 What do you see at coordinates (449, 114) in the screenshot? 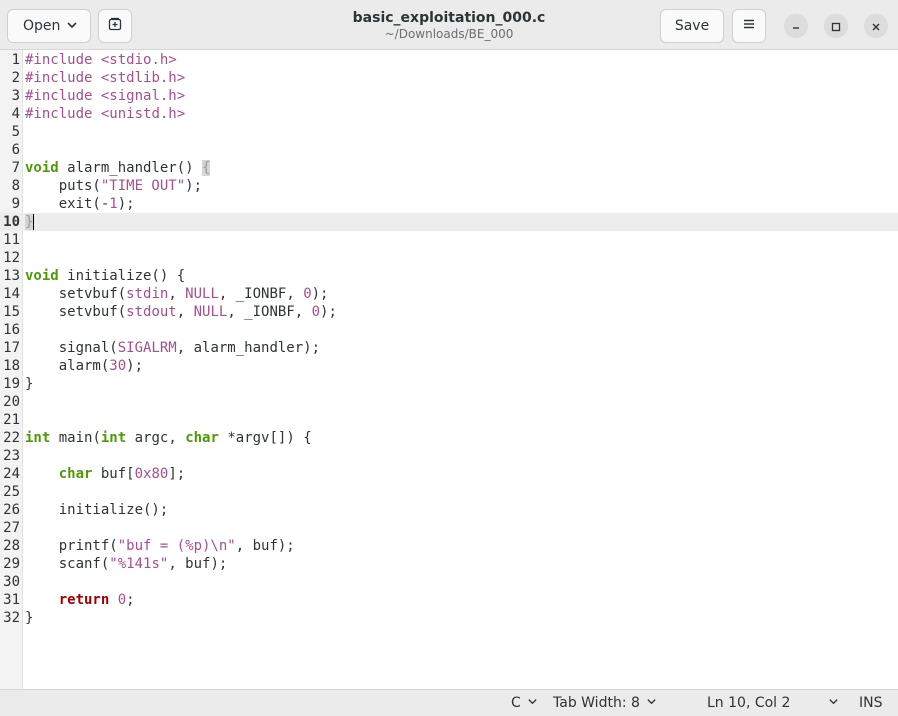
I see `code-line: 4 #include <unistd.h>` at bounding box center [449, 114].